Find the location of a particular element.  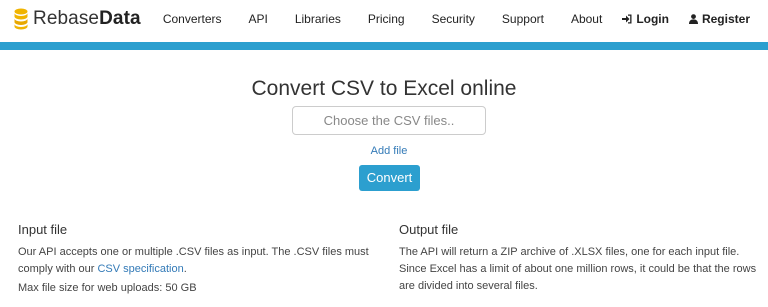

sign-in-icon is located at coordinates (627, 19).